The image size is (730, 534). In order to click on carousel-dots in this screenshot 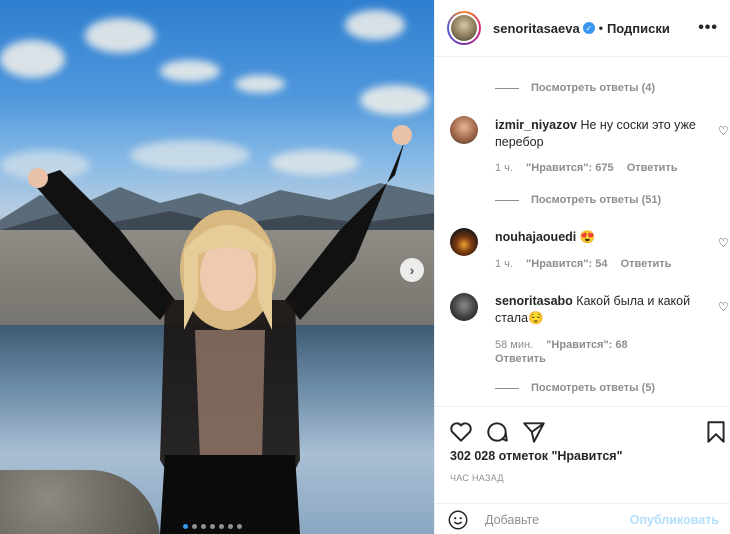, I will do `click(212, 526)`.